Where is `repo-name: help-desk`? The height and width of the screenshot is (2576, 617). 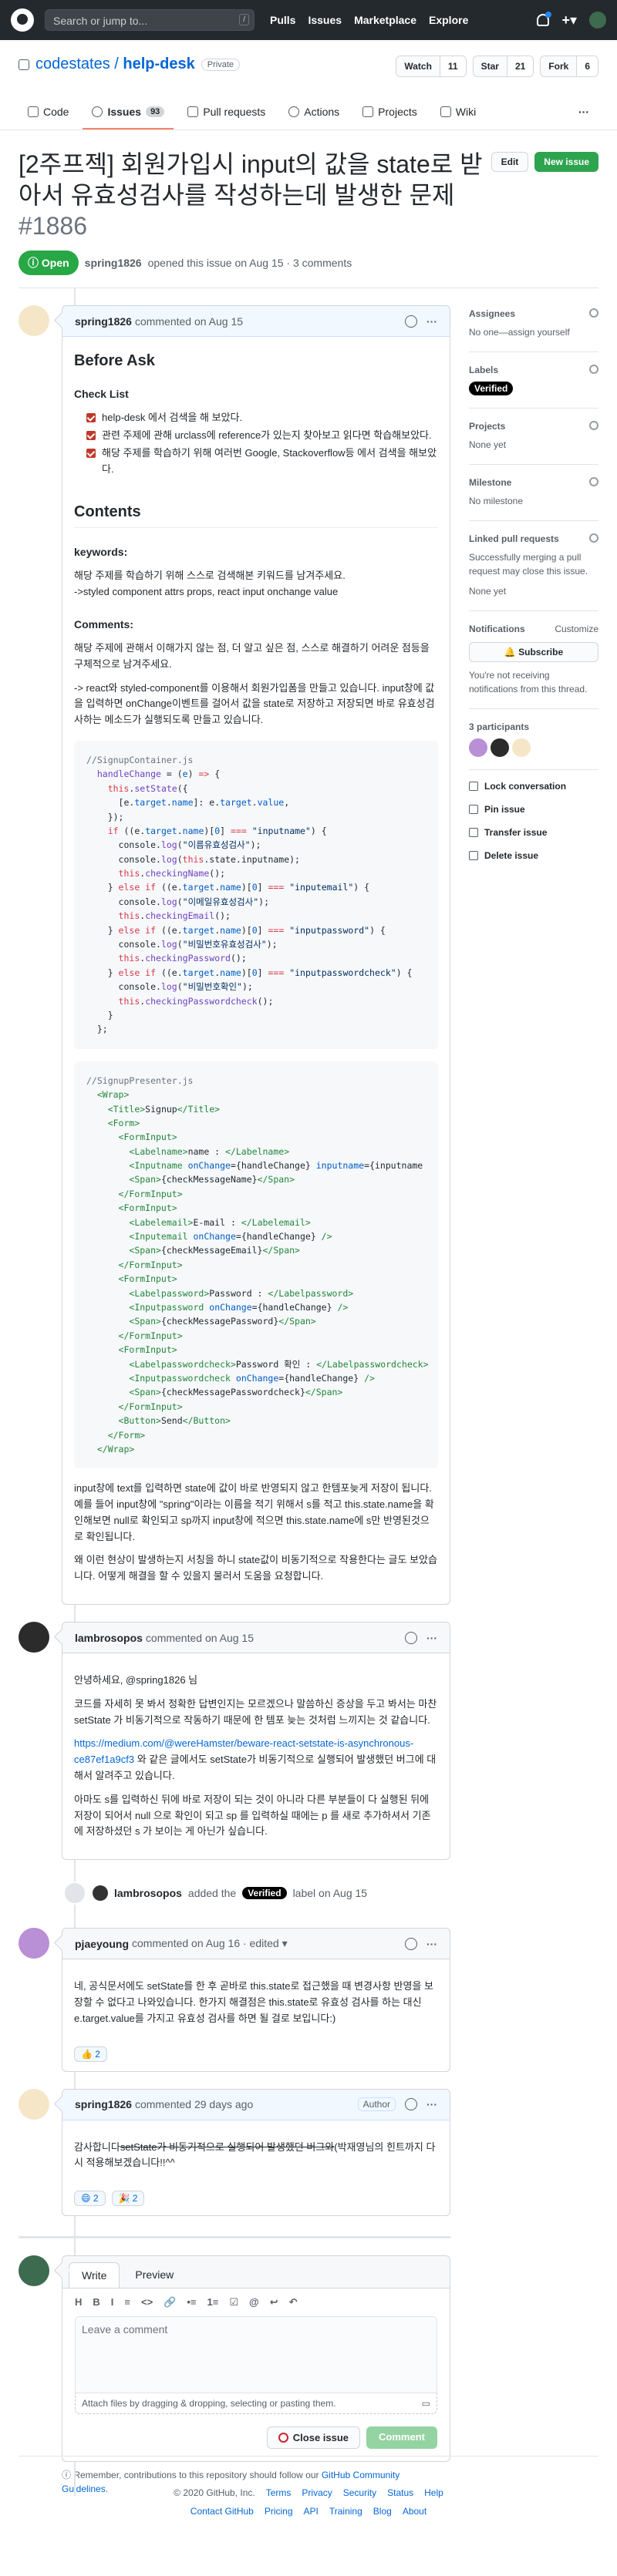 repo-name: help-desk is located at coordinates (158, 64).